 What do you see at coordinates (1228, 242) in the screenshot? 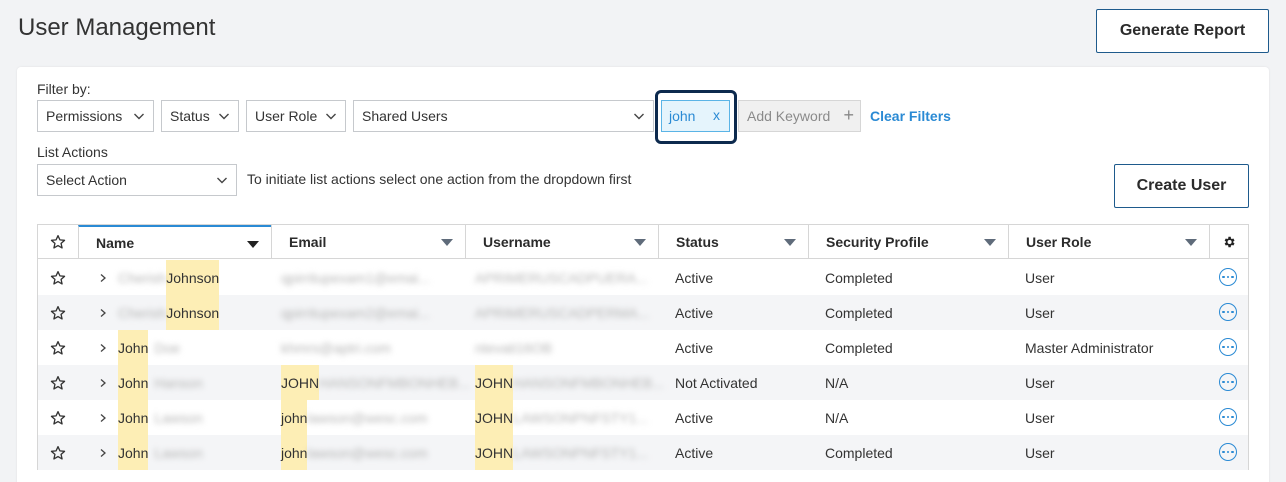
I see `column-settings-button` at bounding box center [1228, 242].